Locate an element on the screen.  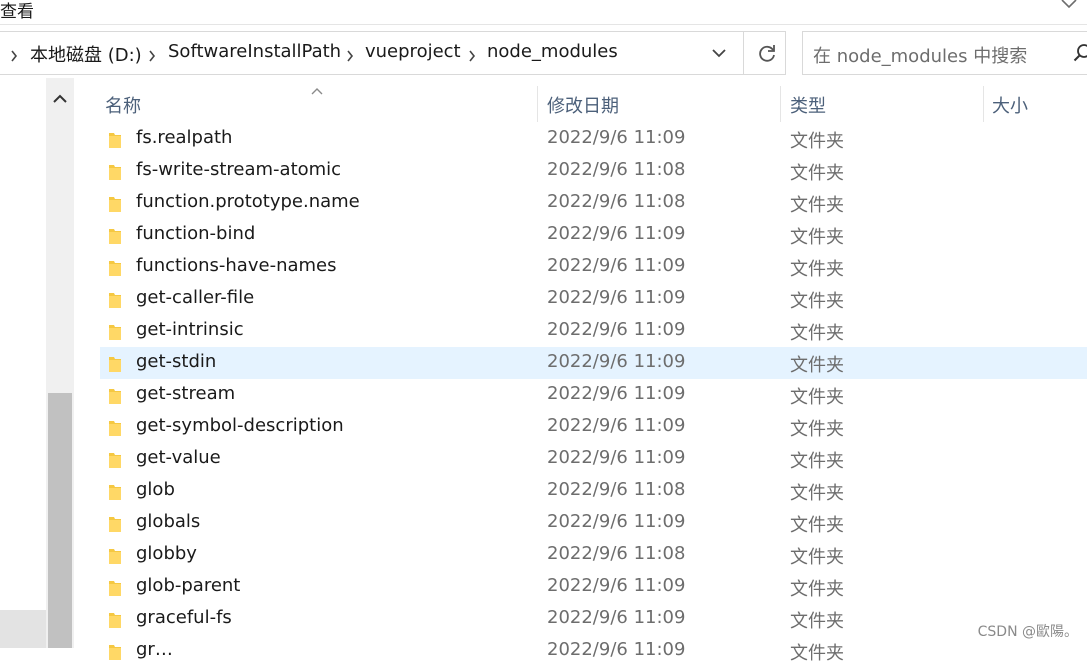
table-row: glob 2022/9/6 11:08 文件夹 is located at coordinates (593, 491).